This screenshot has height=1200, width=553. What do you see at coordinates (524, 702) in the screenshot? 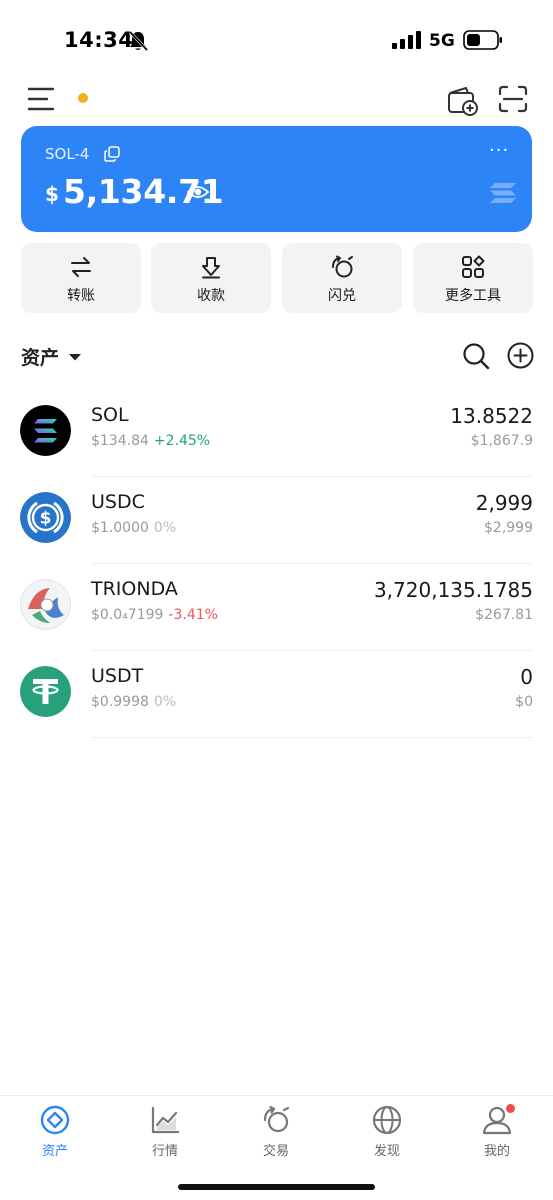
I see `asset-value: $0` at bounding box center [524, 702].